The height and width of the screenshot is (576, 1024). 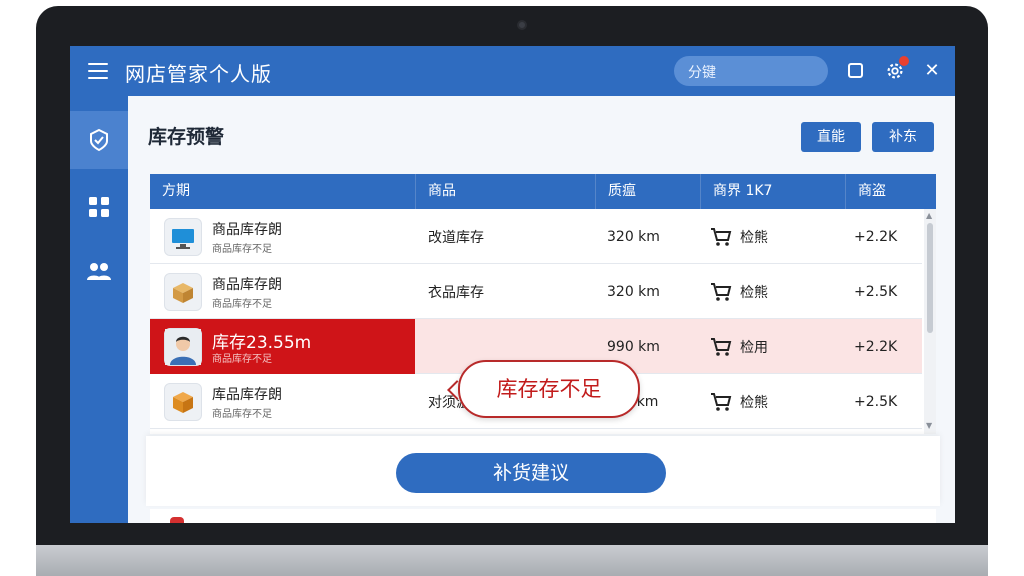 I want to click on table-row: 商品库存朗 商品库存不足 改道库存 320 km 检熊 +2.2K, so click(x=536, y=236).